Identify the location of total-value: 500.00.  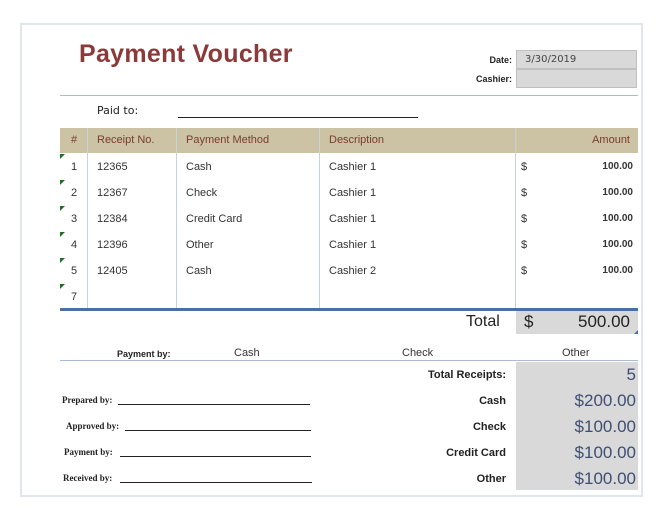
(604, 321).